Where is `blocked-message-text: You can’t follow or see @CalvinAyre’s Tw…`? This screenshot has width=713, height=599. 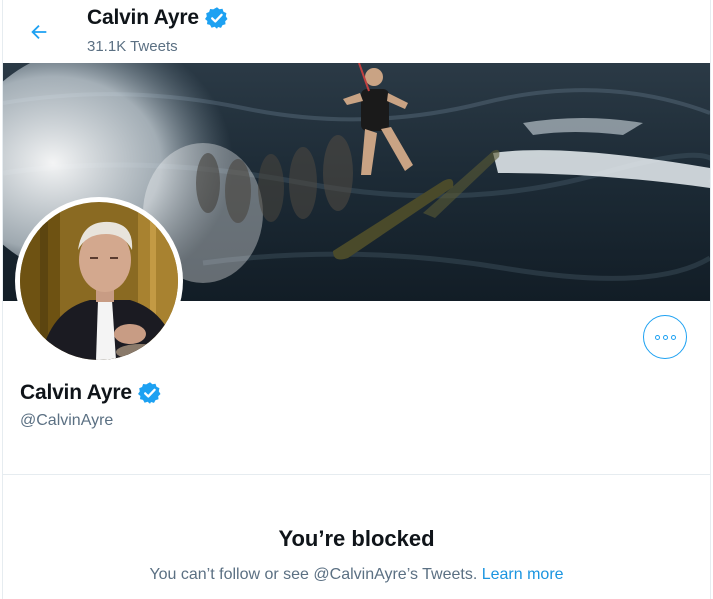
blocked-message-text: You can’t follow or see @CalvinAyre’s Tw… is located at coordinates (313, 574).